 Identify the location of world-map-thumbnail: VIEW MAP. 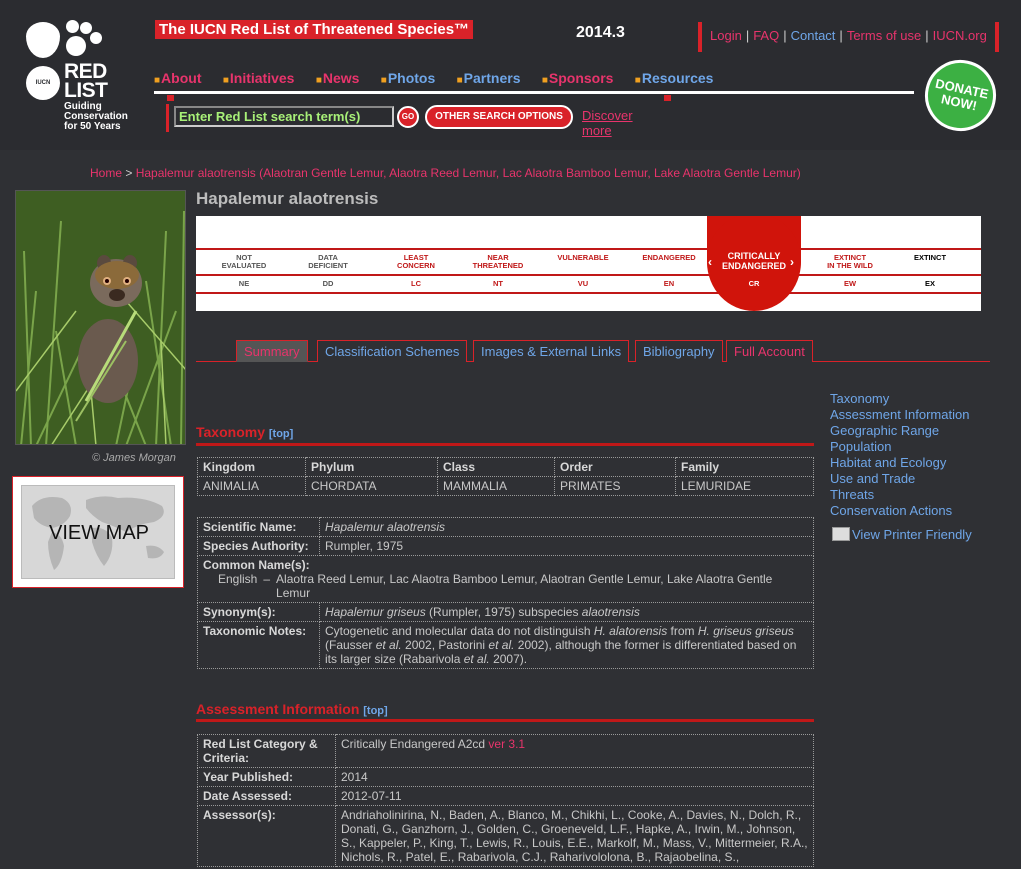
(98, 532).